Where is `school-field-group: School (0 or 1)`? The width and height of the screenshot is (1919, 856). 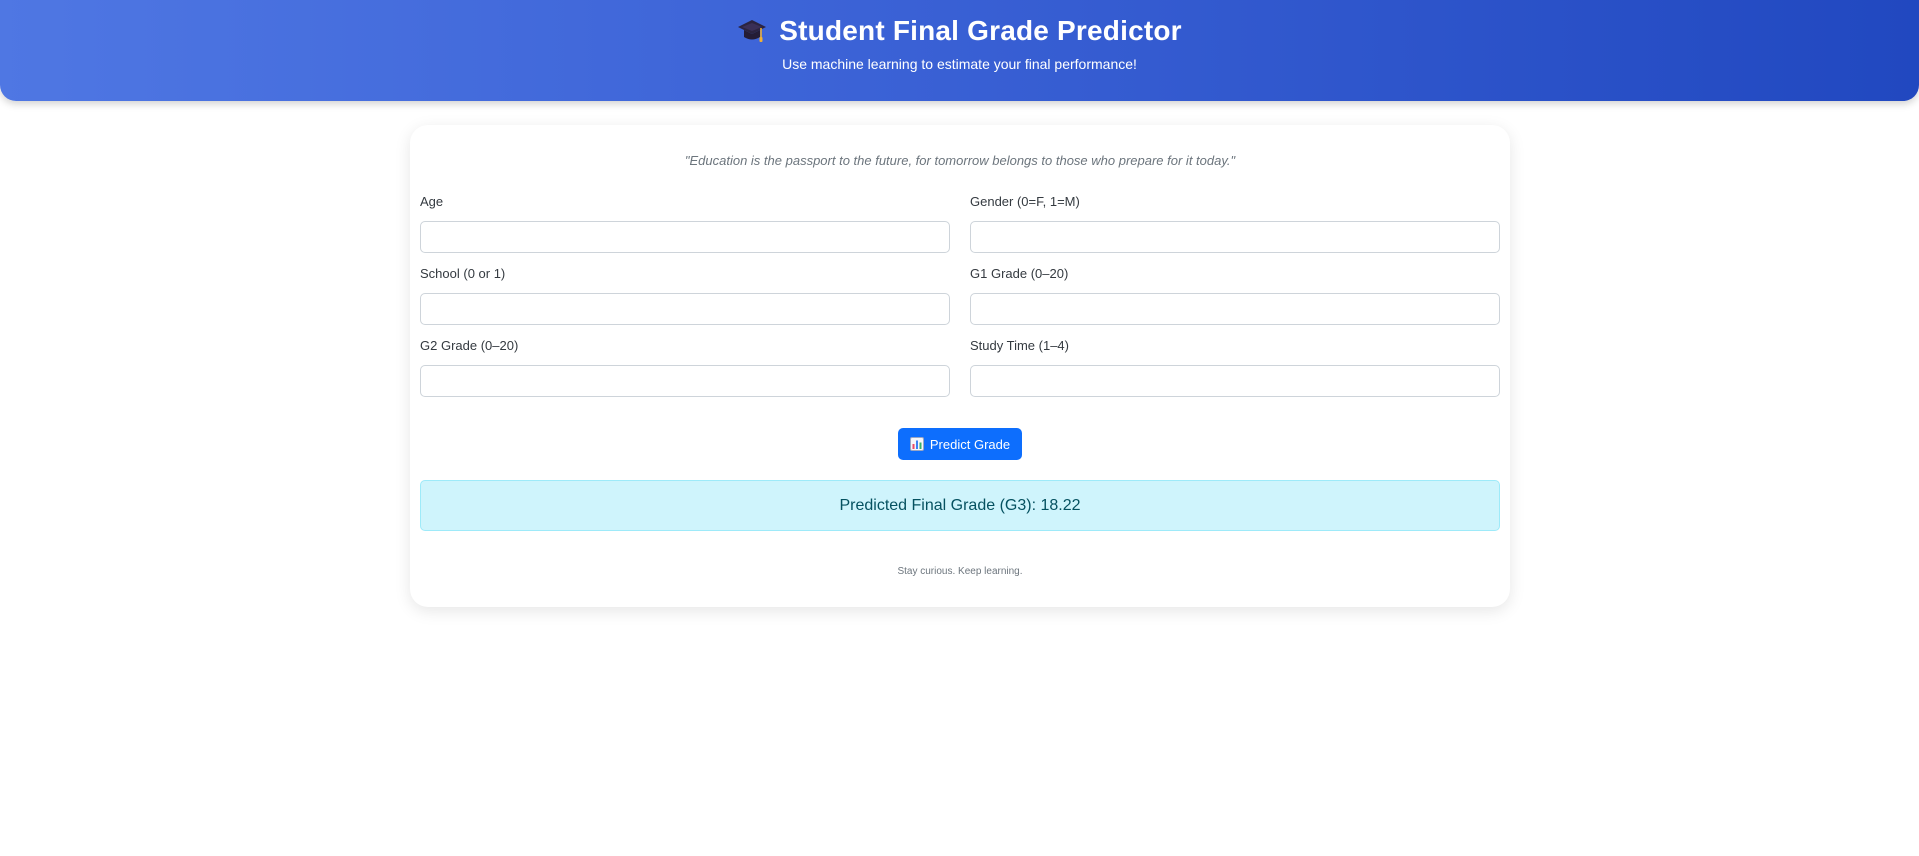
school-field-group: School (0 or 1) is located at coordinates (685, 295).